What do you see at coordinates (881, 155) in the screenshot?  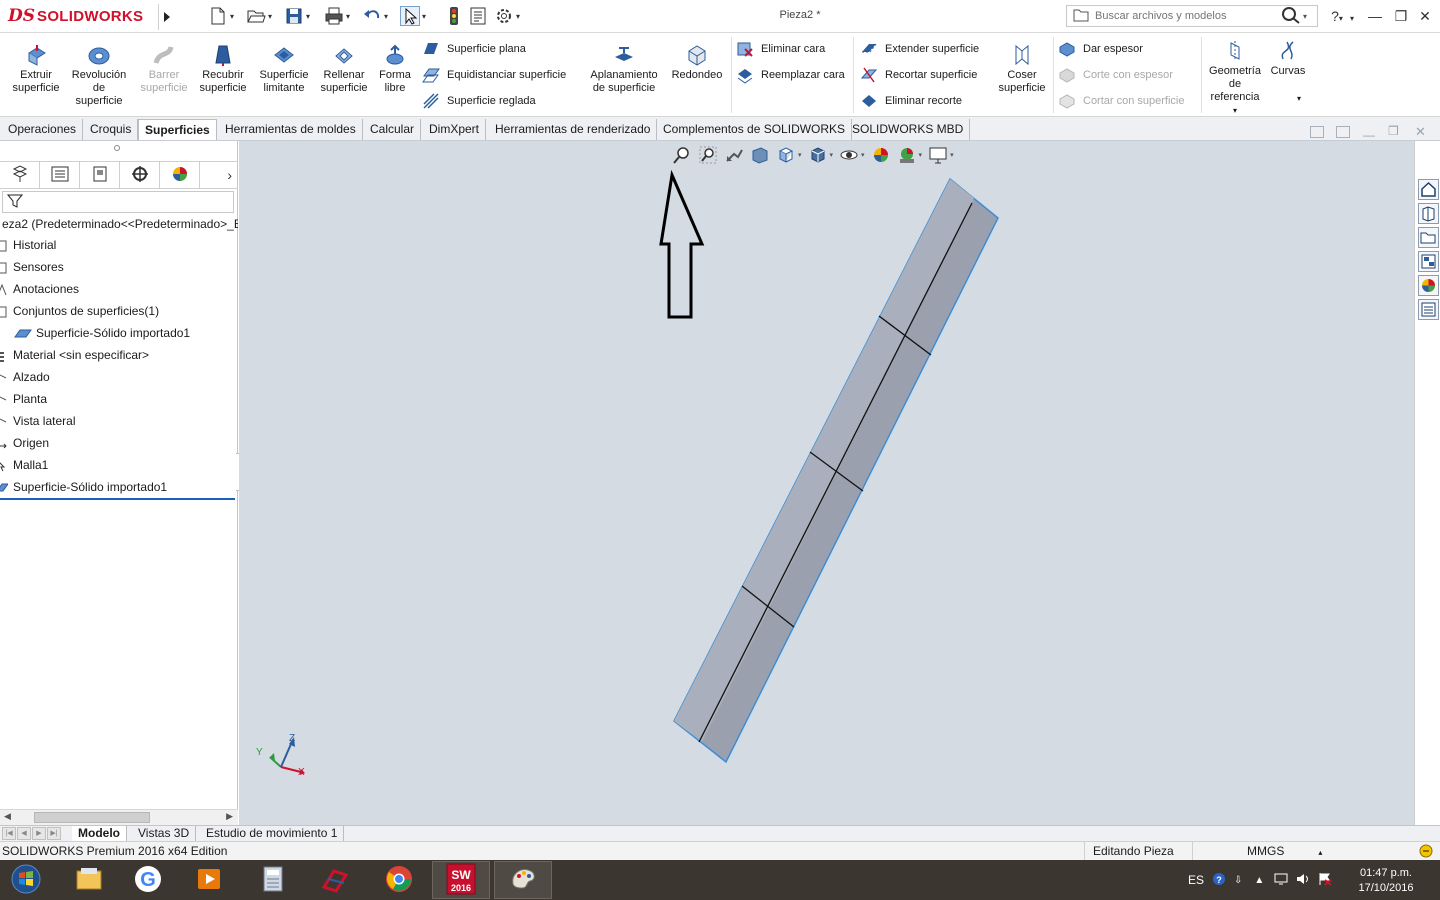 I see `edit-appearance-icon` at bounding box center [881, 155].